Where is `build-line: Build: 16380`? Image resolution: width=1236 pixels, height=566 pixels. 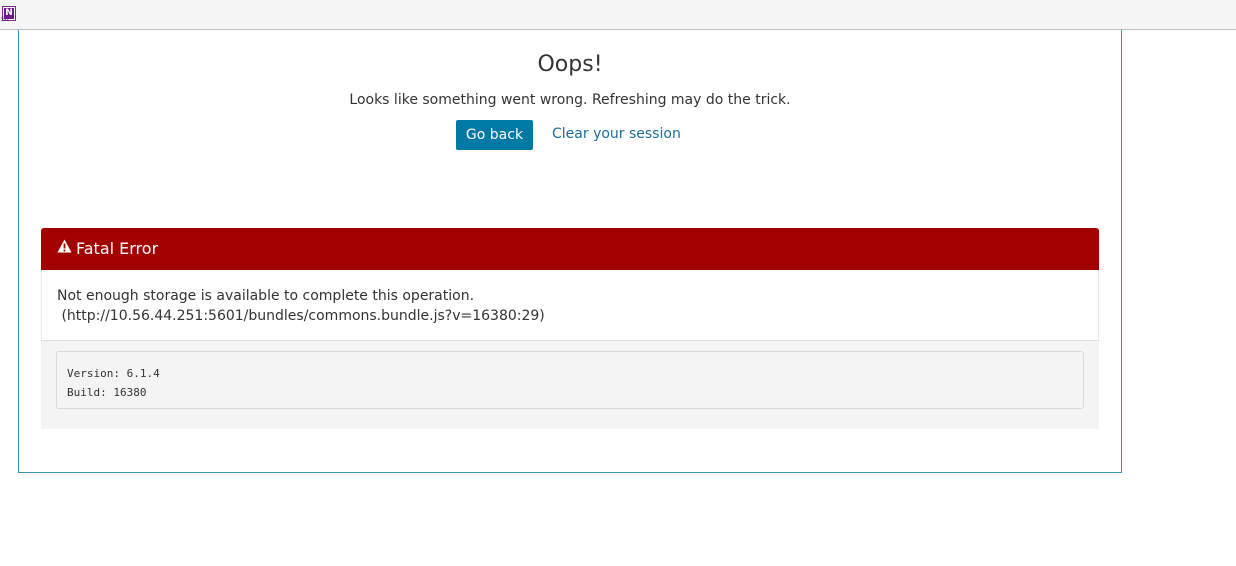 build-line: Build: 16380 is located at coordinates (107, 392).